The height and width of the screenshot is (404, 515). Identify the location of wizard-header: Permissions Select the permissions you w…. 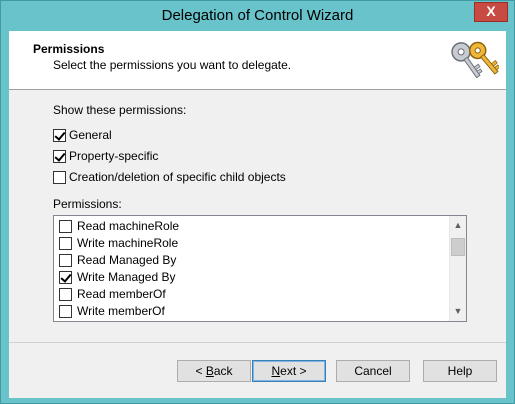
(257, 60).